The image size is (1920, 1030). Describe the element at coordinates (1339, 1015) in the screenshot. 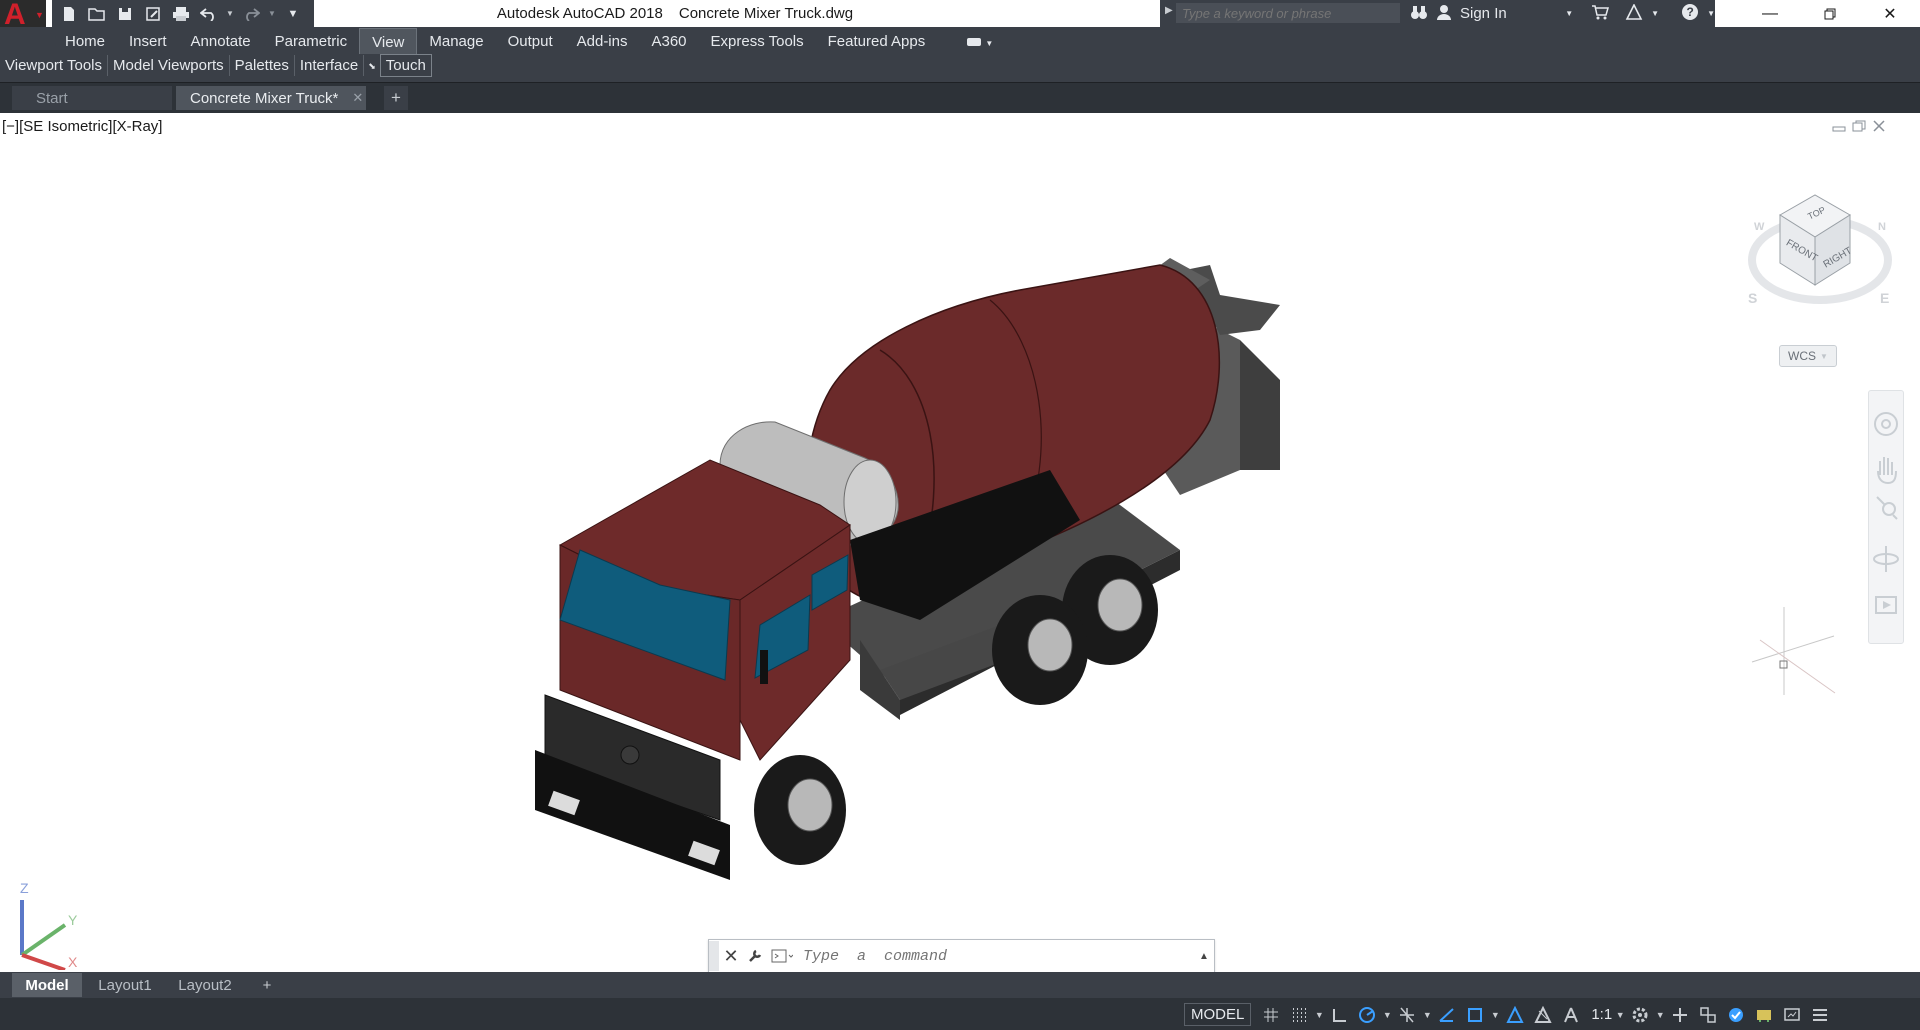

I see `ortho-button` at that location.